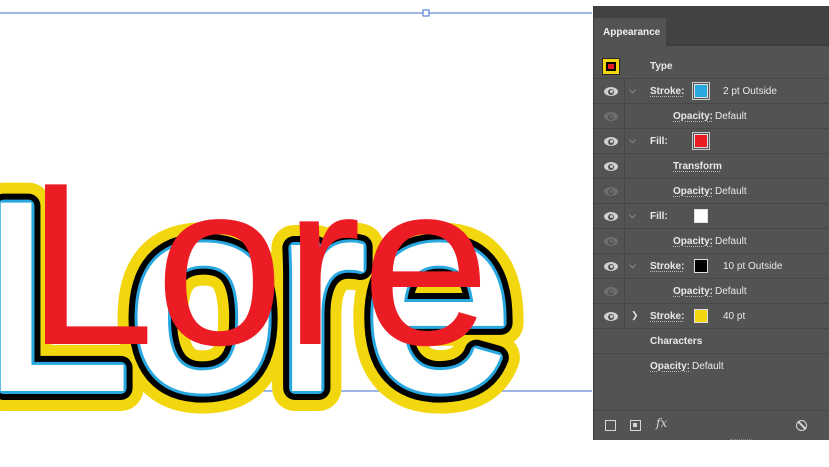 The image size is (829, 467). I want to click on row-opacity-1: Opacity: Default, so click(711, 116).